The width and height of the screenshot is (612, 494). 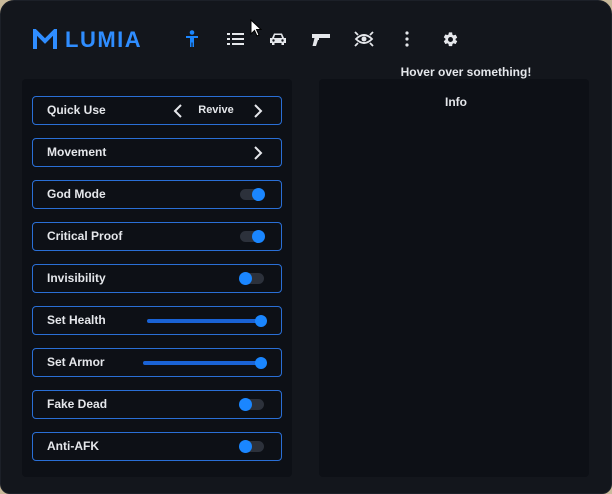 I want to click on more-icon, so click(x=407, y=39).